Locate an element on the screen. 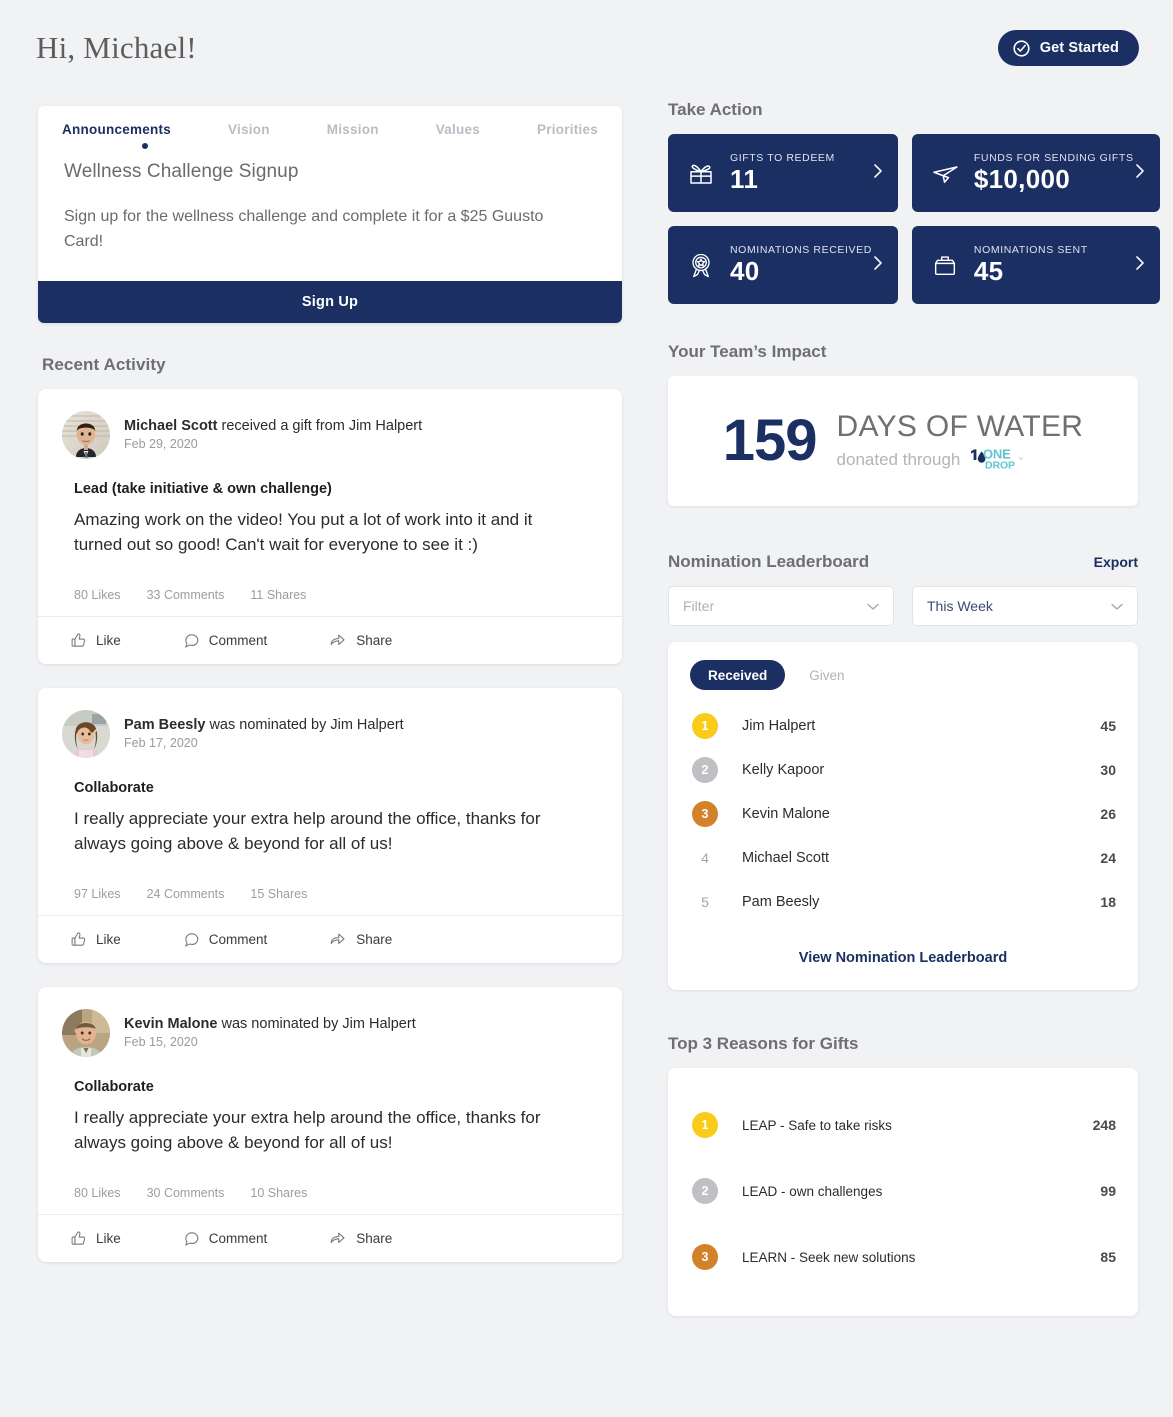  activity-date: Feb 29, 2020 is located at coordinates (161, 444).